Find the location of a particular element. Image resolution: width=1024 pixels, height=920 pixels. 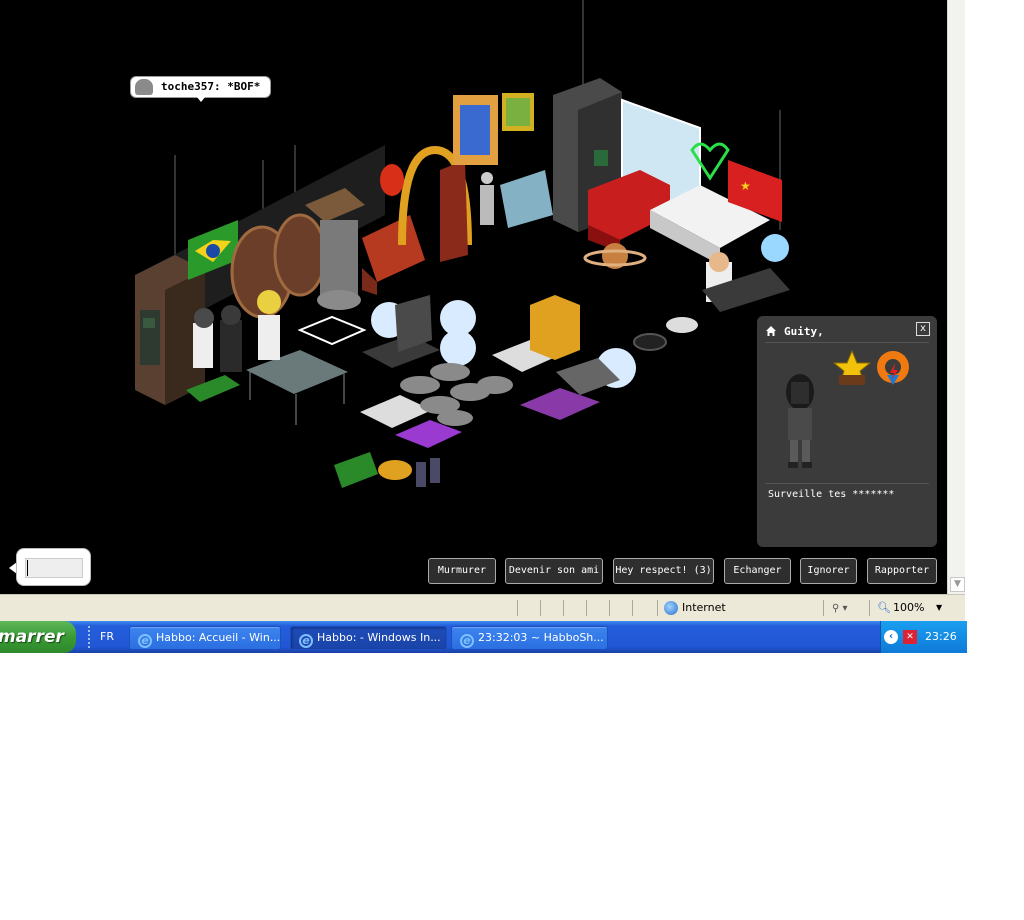

text-caret is located at coordinates (27, 568).